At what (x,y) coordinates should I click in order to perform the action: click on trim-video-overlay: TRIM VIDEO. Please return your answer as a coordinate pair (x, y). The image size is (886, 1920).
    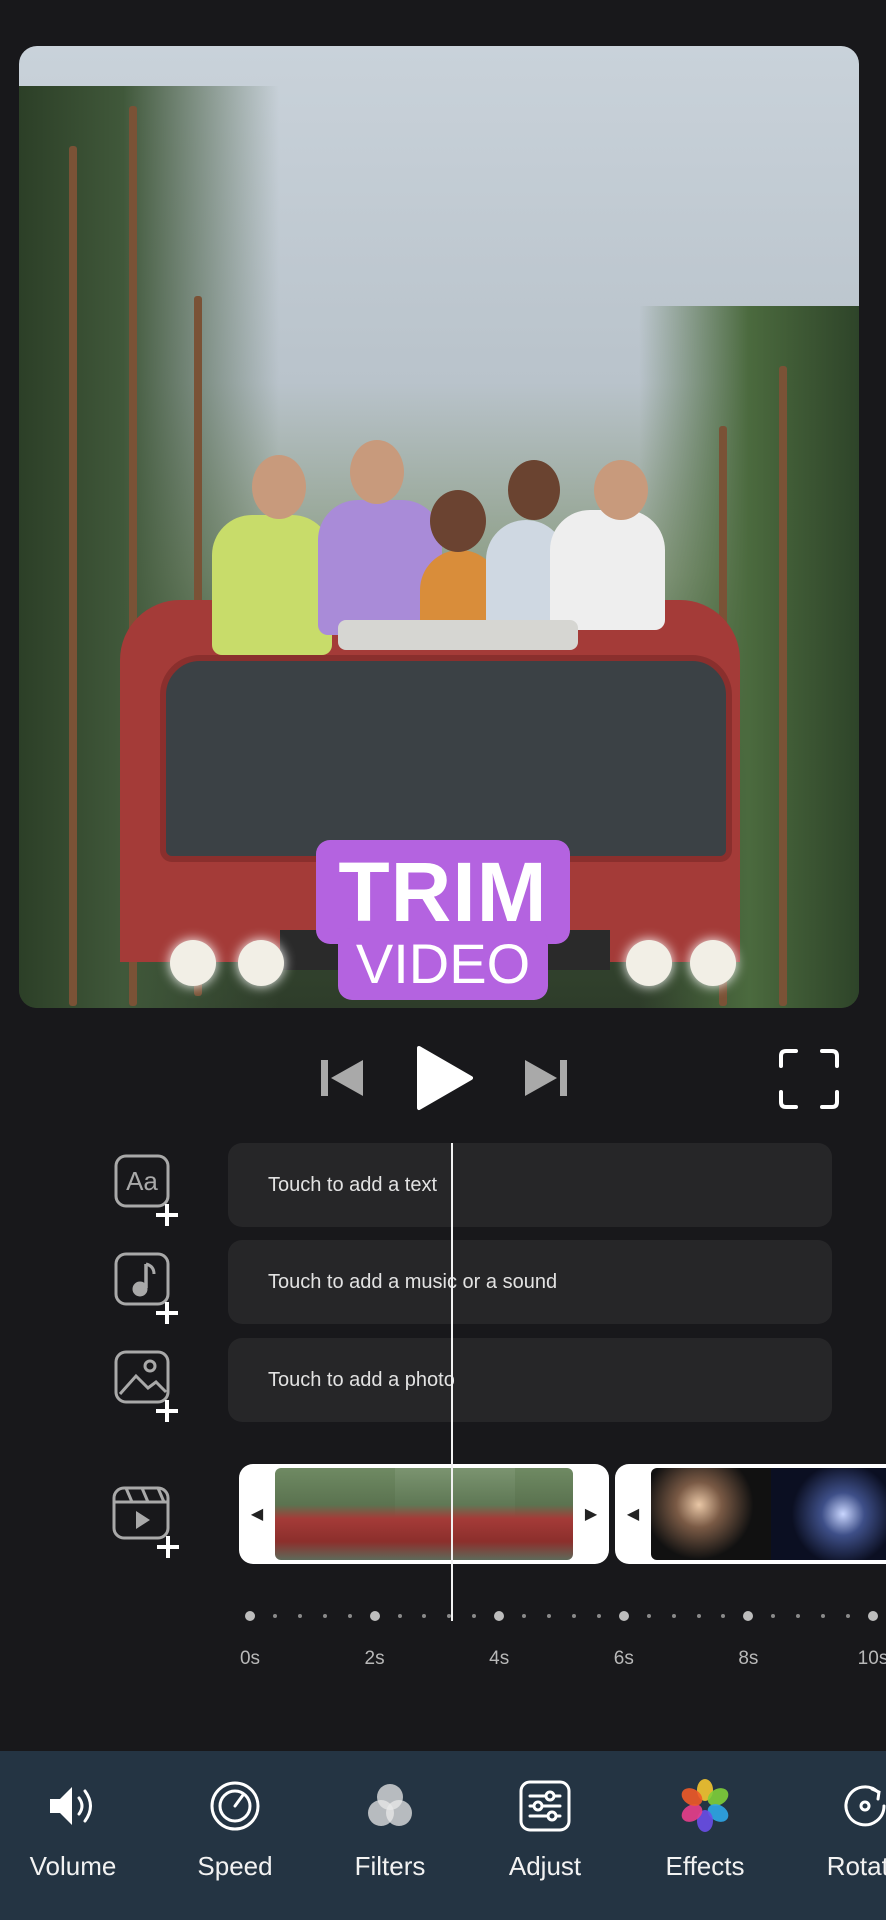
    Looking at the image, I should click on (443, 920).